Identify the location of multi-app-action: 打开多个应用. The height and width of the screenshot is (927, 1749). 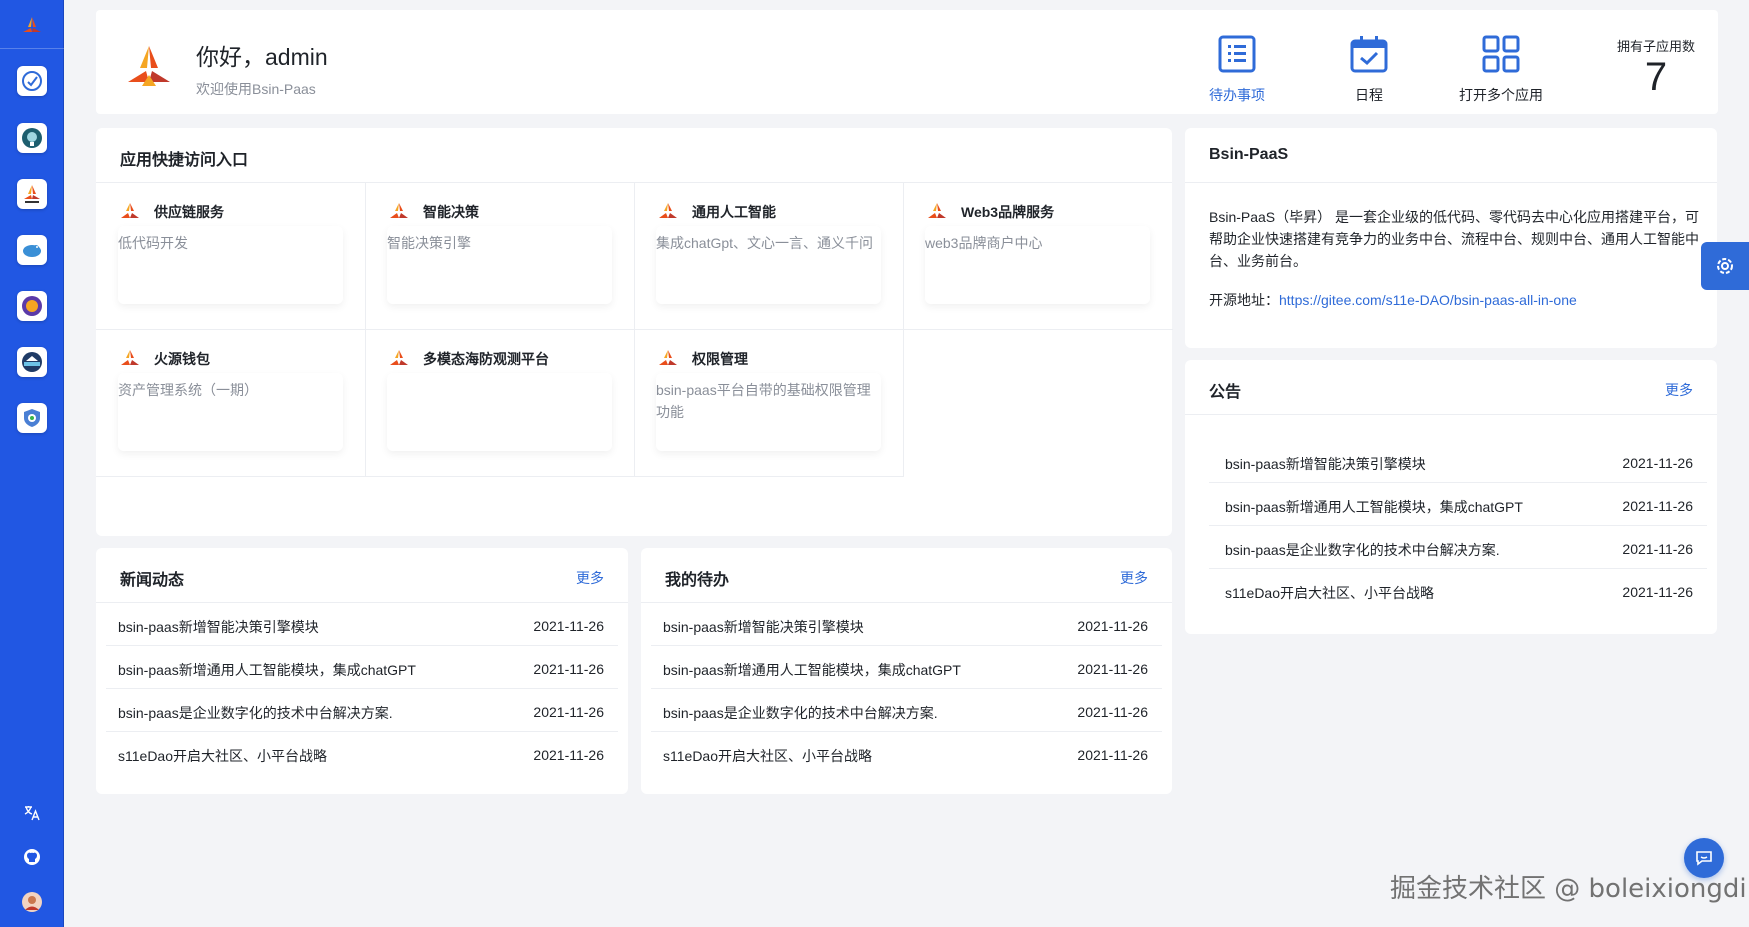
(1501, 69).